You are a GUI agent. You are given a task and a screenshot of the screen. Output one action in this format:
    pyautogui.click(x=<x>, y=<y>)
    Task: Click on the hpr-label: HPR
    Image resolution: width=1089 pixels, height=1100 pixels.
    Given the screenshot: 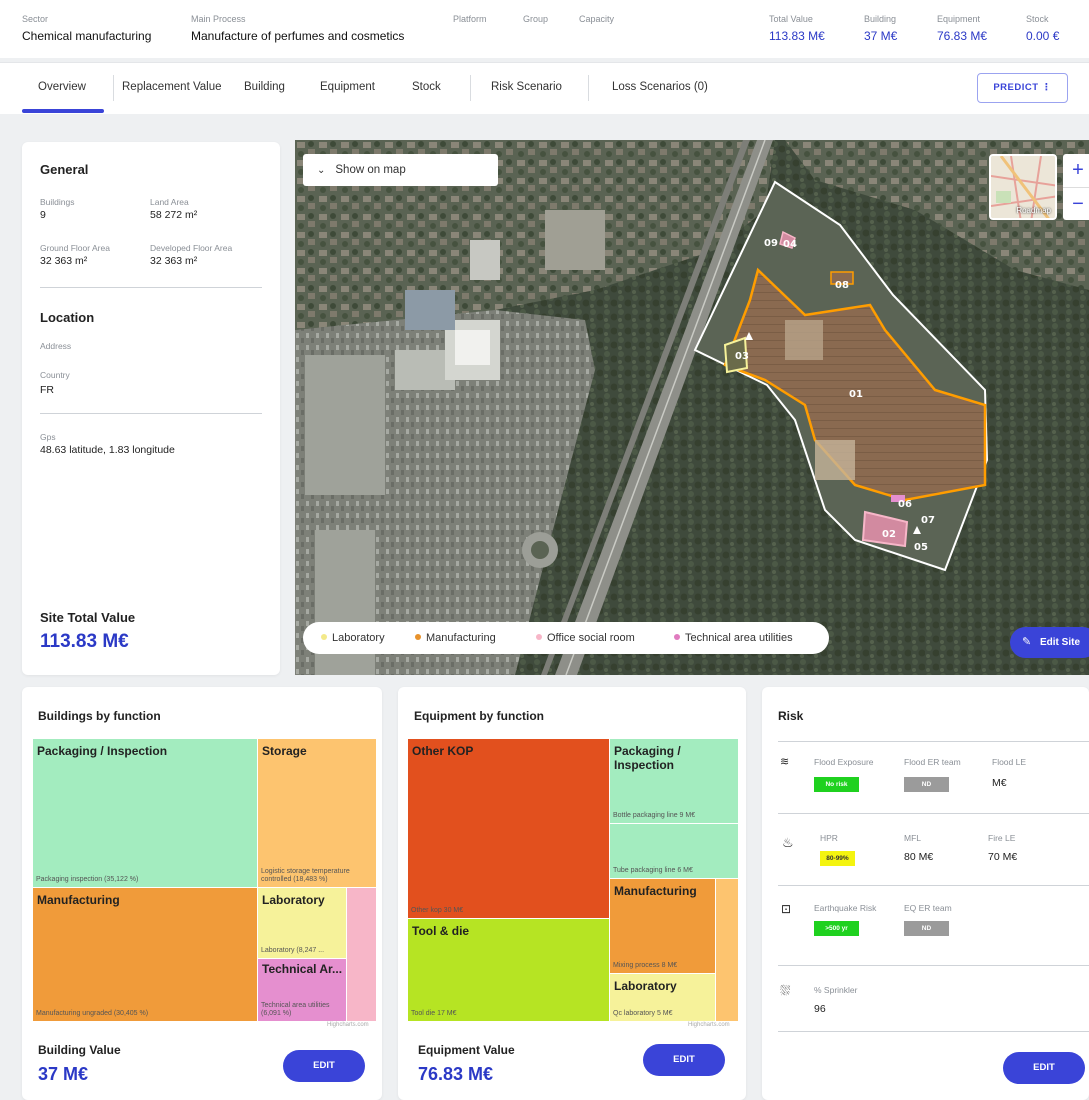 What is the action you would take?
    pyautogui.click(x=829, y=838)
    